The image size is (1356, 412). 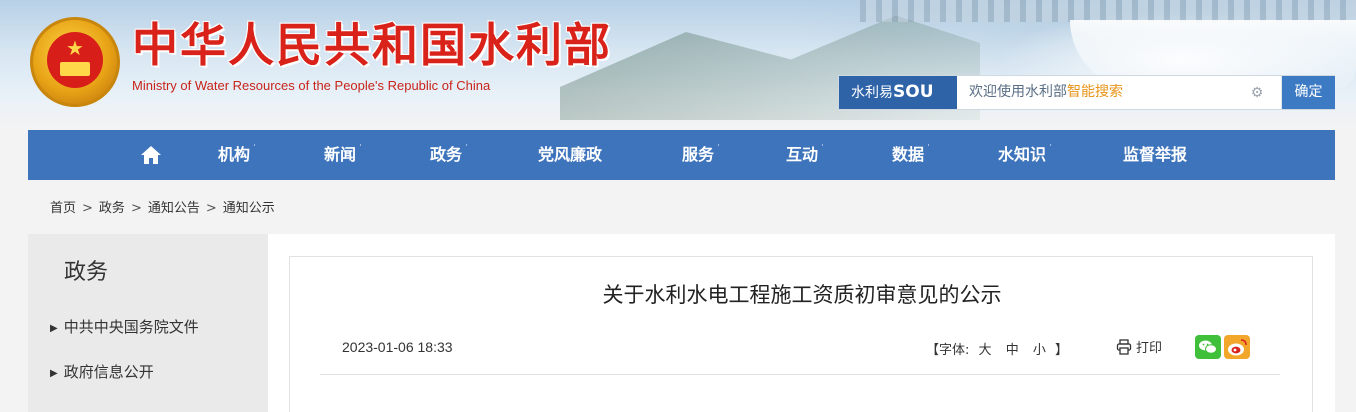 I want to click on wechat-share-button, so click(x=1208, y=347).